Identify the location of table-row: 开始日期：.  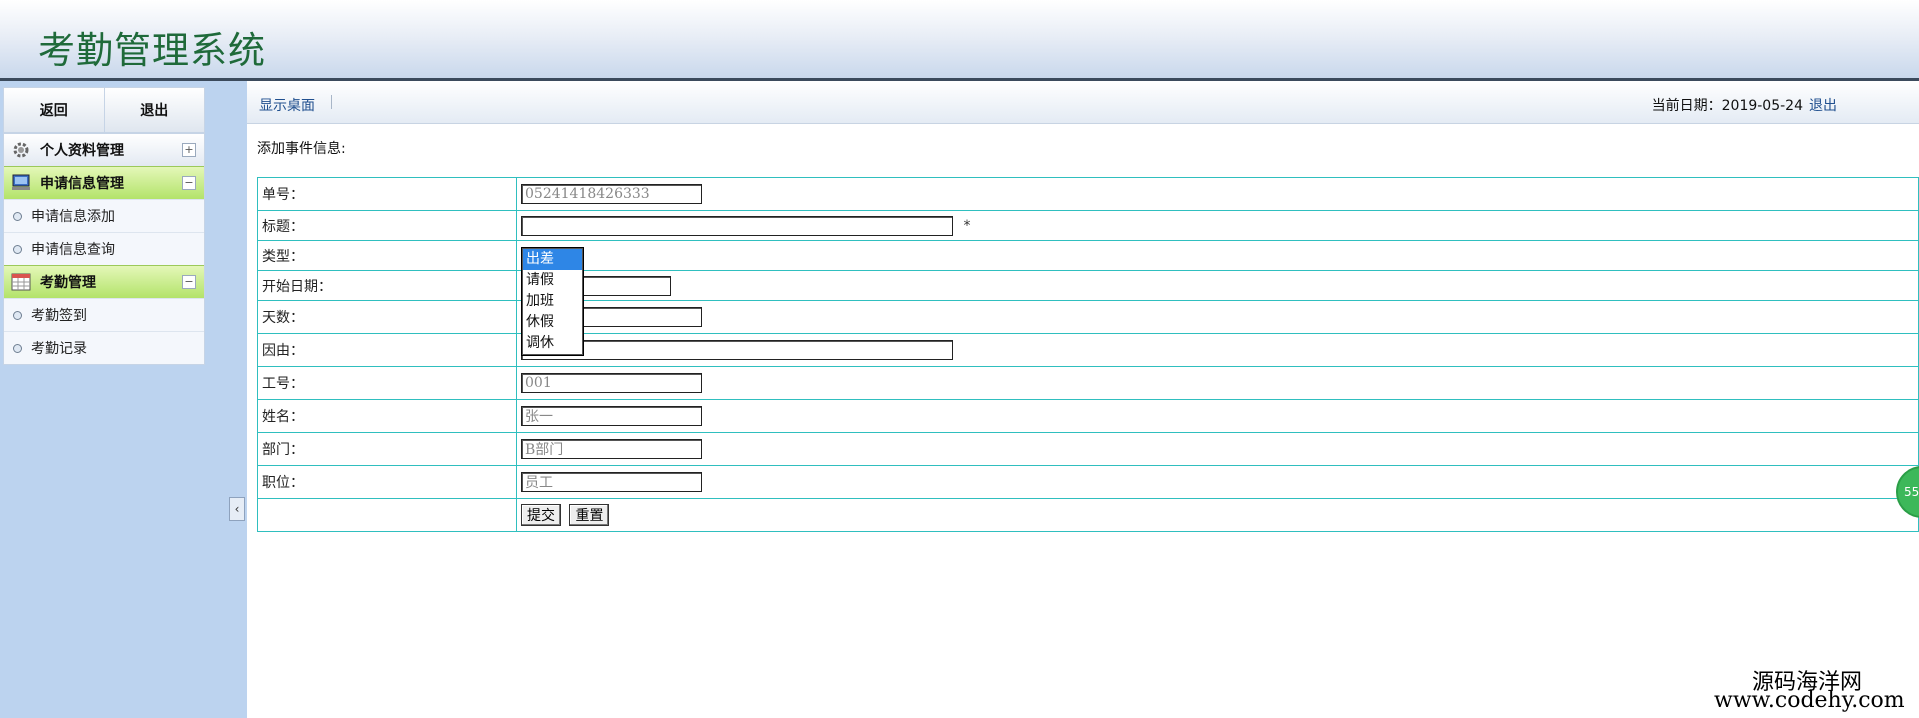
(1088, 285).